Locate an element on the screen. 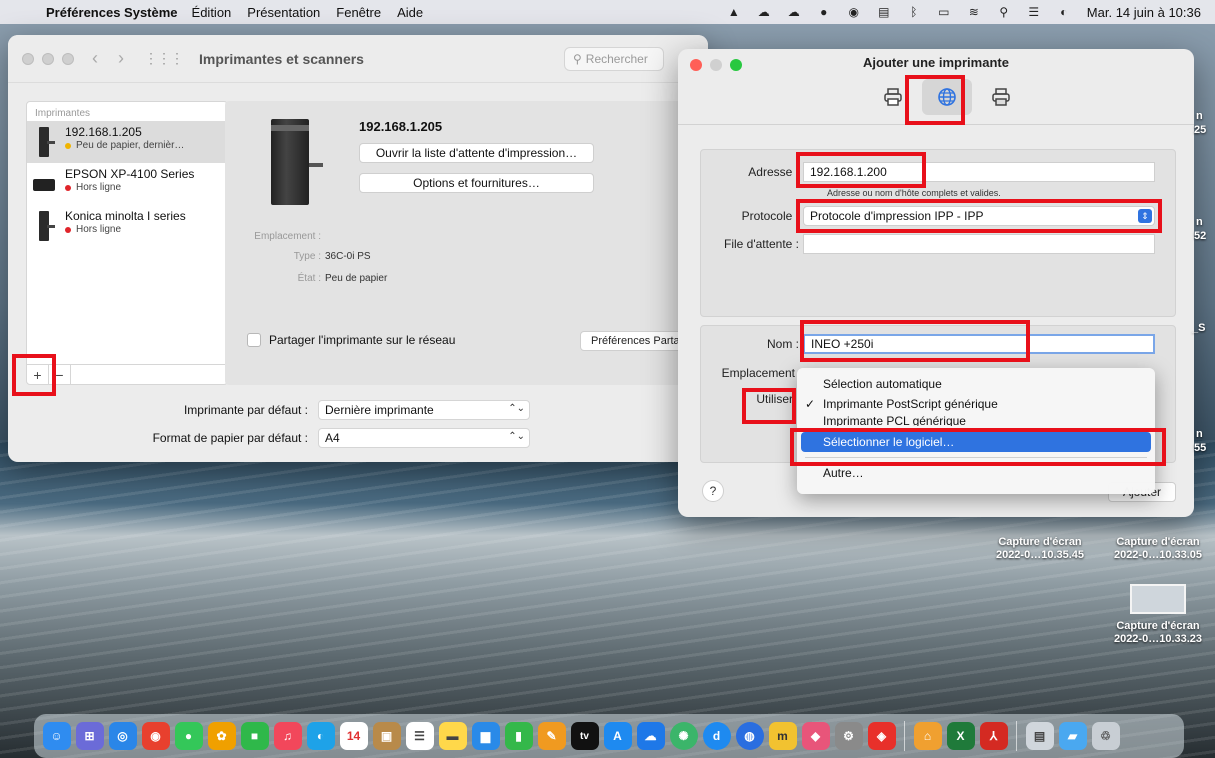  blue-round-app-icon: ◍ is located at coordinates (749, 736).